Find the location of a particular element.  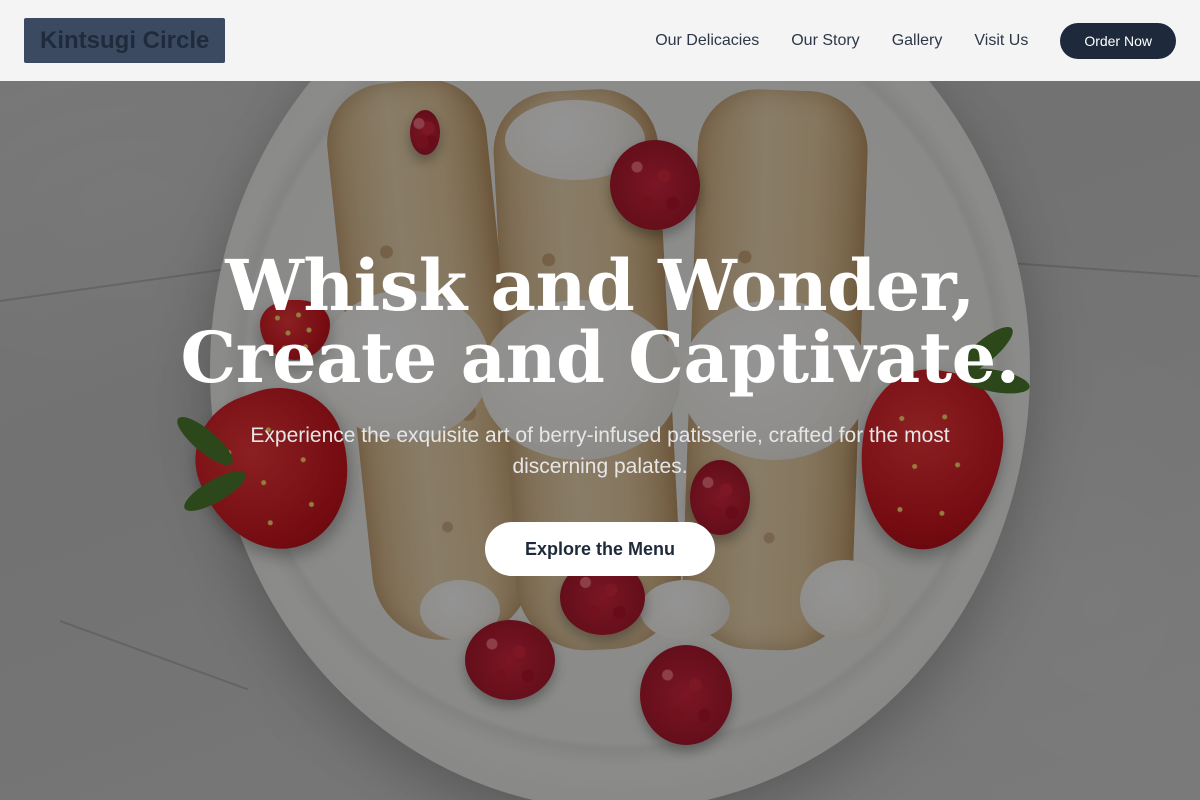

nav-link-our-delicacies: Our Delicacies is located at coordinates (707, 41).